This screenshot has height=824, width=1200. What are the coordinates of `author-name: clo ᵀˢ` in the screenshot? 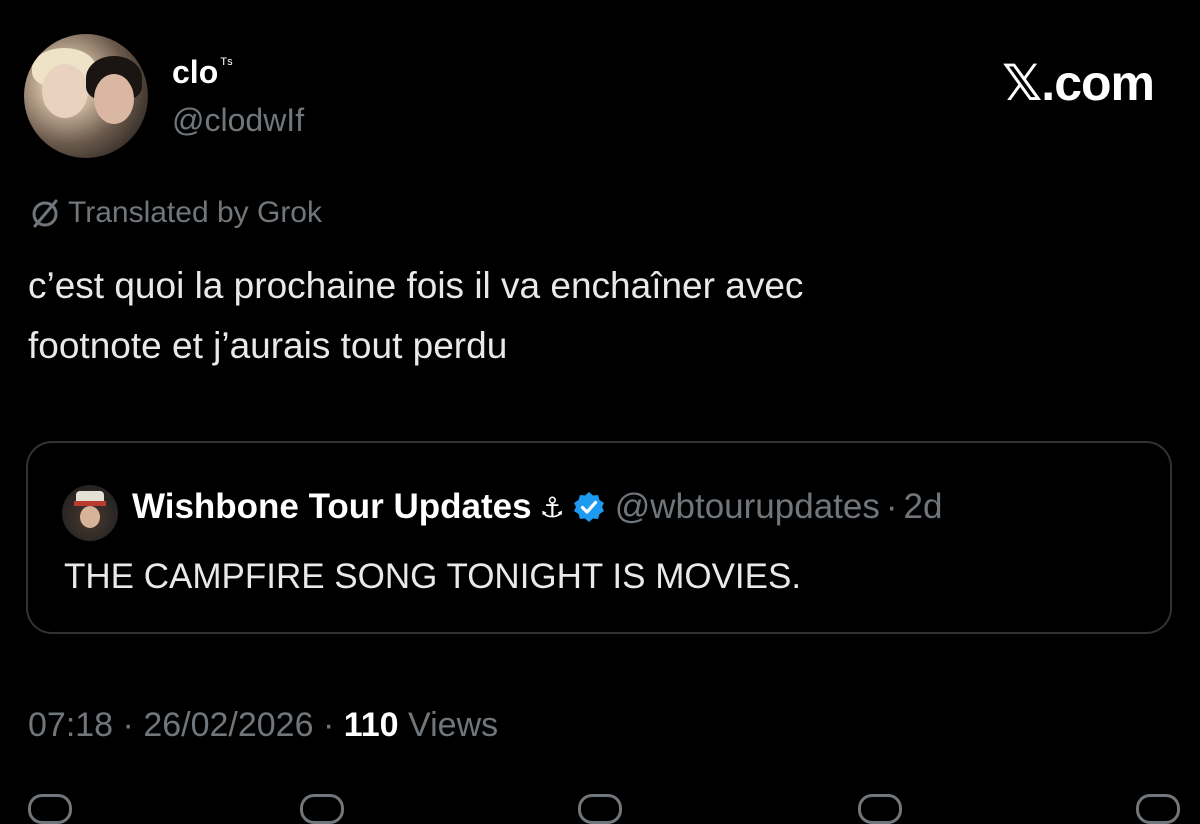 It's located at (202, 72).